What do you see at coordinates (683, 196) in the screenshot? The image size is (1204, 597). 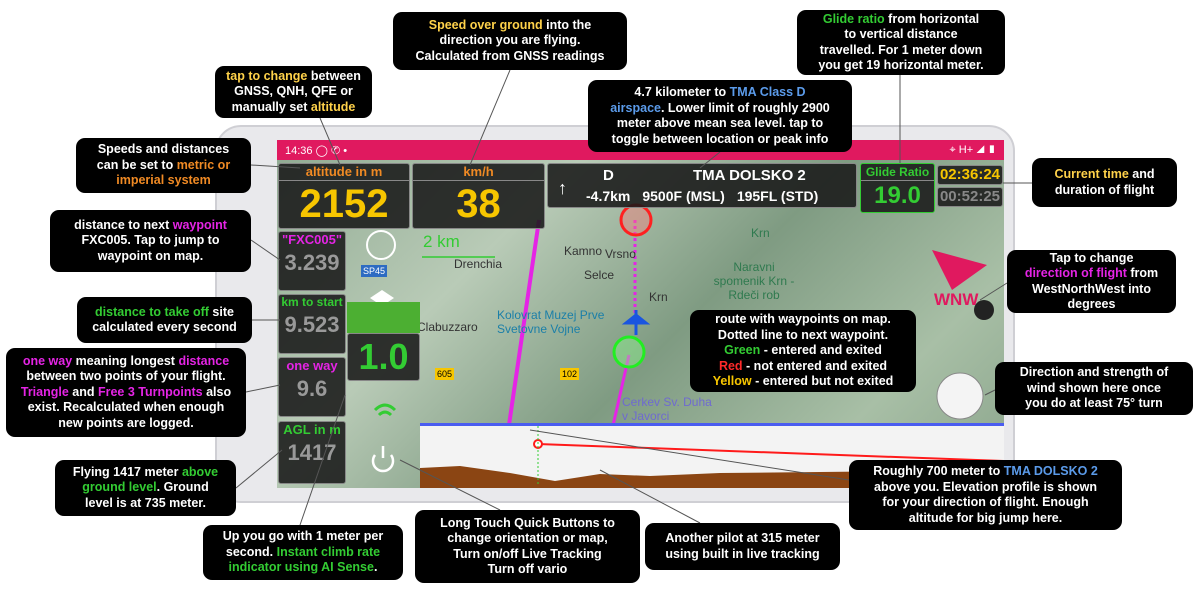 I see `airspace-msl: 9500F (MSL)` at bounding box center [683, 196].